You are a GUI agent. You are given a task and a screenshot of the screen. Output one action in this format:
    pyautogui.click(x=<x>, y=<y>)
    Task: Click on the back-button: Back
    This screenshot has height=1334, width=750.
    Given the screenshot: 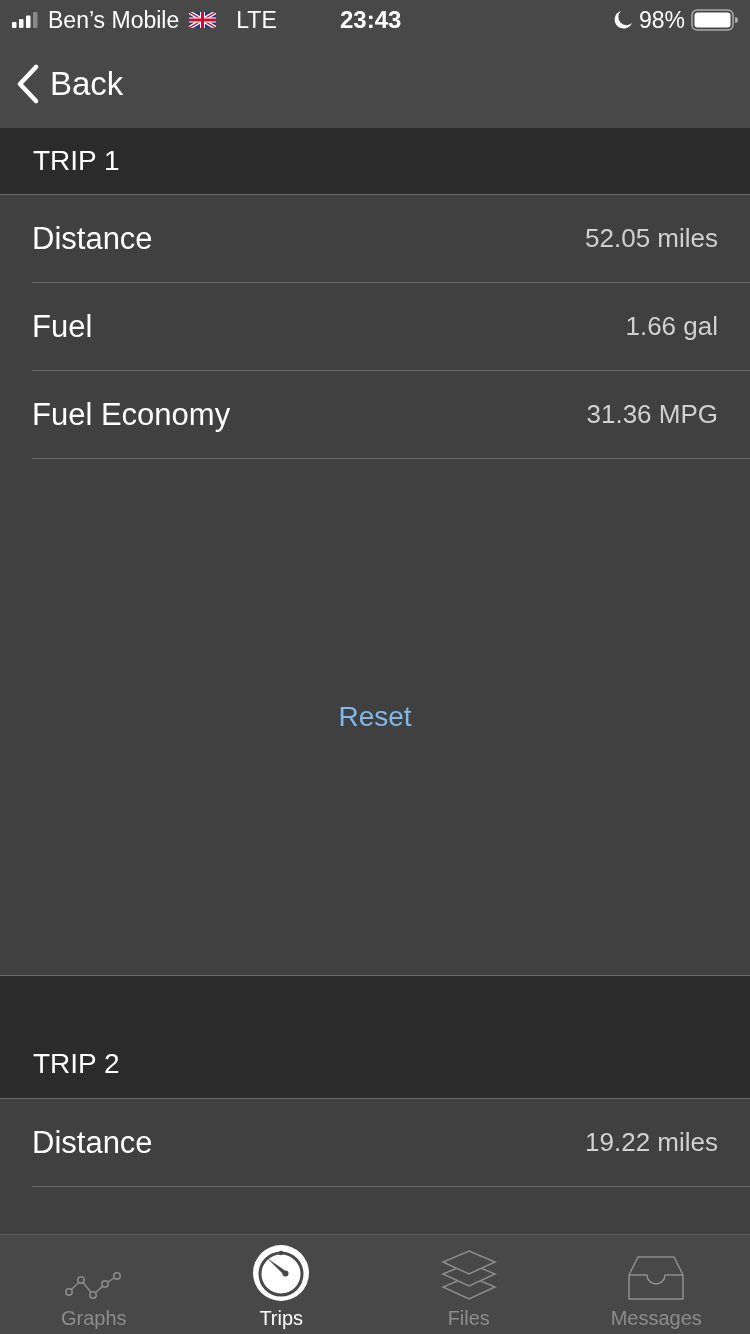 What is the action you would take?
    pyautogui.click(x=70, y=84)
    